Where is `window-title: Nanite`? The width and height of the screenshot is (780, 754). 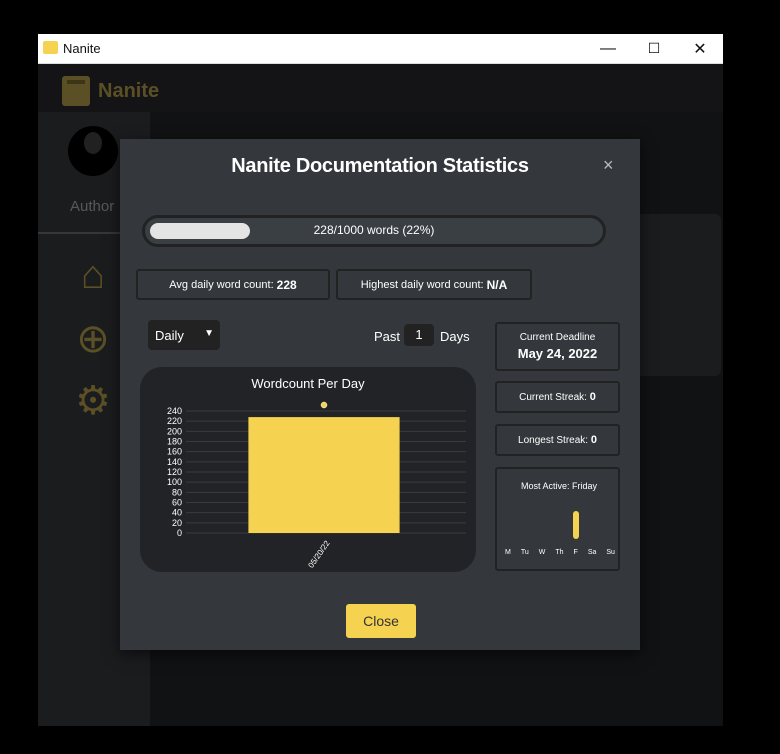 window-title: Nanite is located at coordinates (82, 48).